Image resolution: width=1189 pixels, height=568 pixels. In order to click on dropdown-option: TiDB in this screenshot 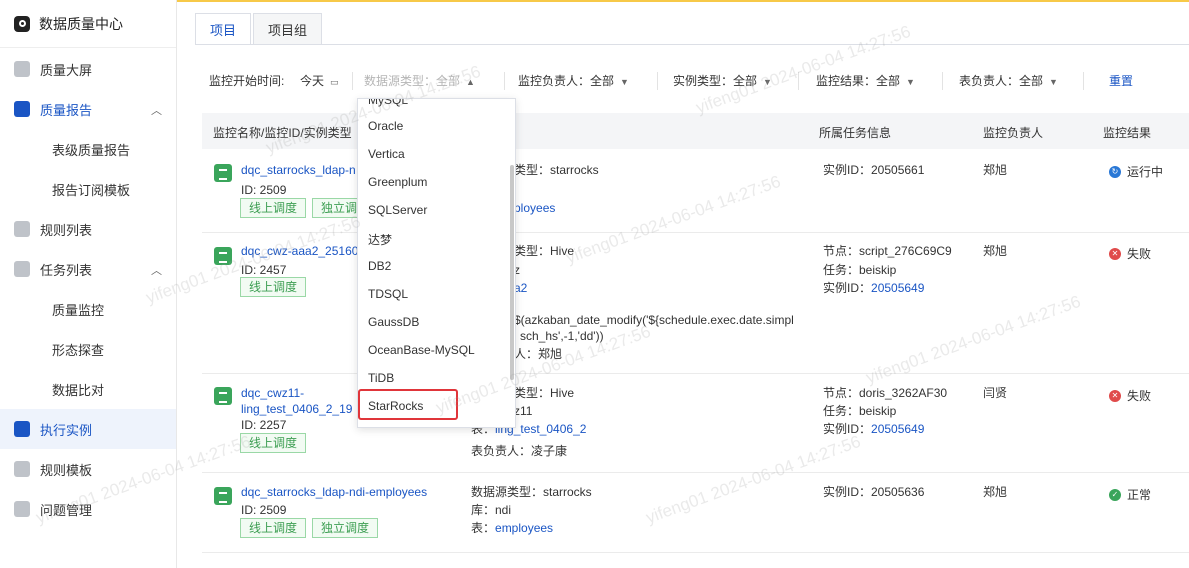, I will do `click(381, 378)`.